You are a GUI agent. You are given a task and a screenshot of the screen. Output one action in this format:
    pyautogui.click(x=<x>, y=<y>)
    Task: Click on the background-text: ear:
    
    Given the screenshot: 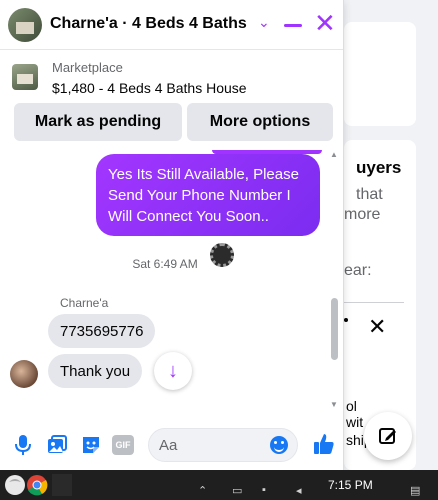 What is the action you would take?
    pyautogui.click(x=358, y=270)
    